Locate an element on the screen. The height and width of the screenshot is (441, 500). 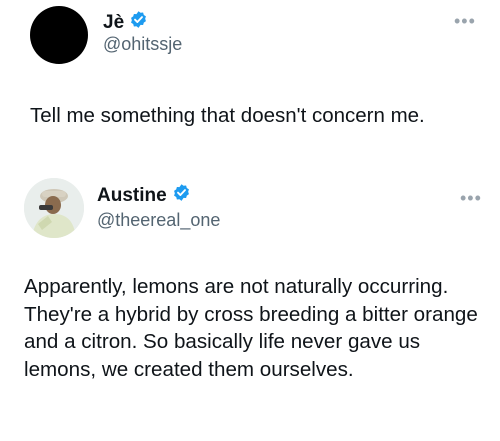
author-handle: @theereal_one is located at coordinates (158, 220).